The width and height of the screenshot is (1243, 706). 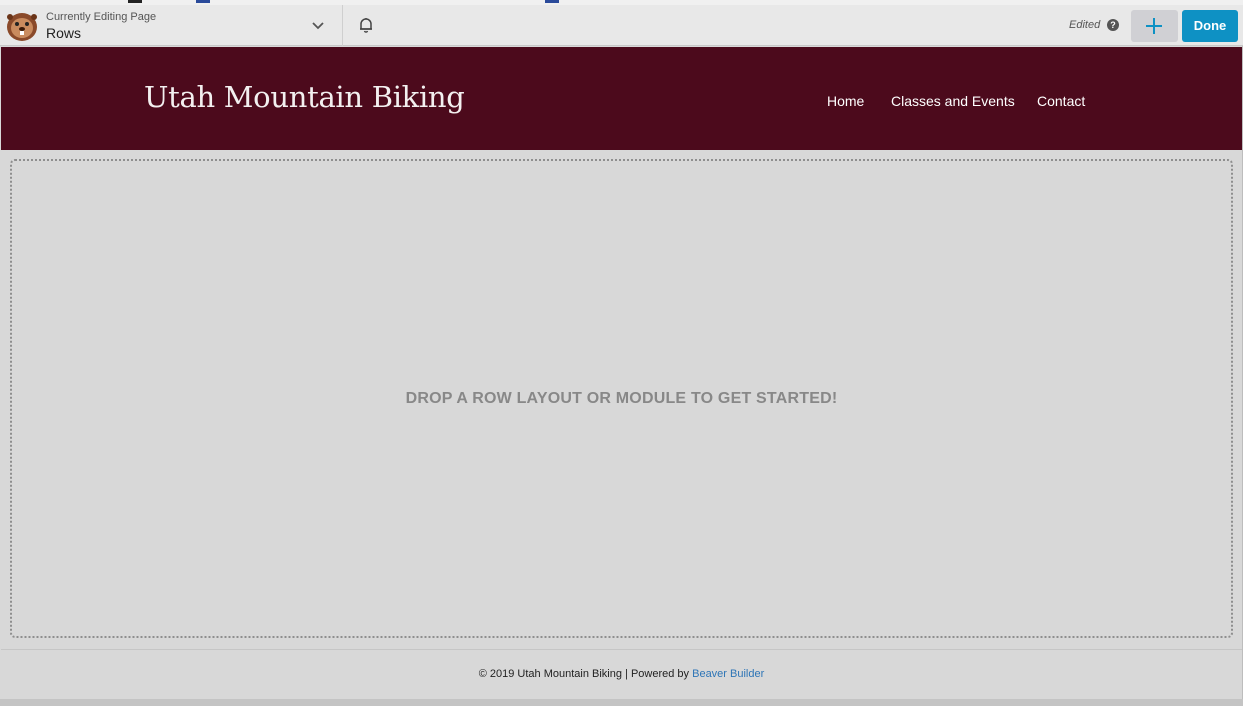 I want to click on toolbar-divider, so click(x=342, y=25).